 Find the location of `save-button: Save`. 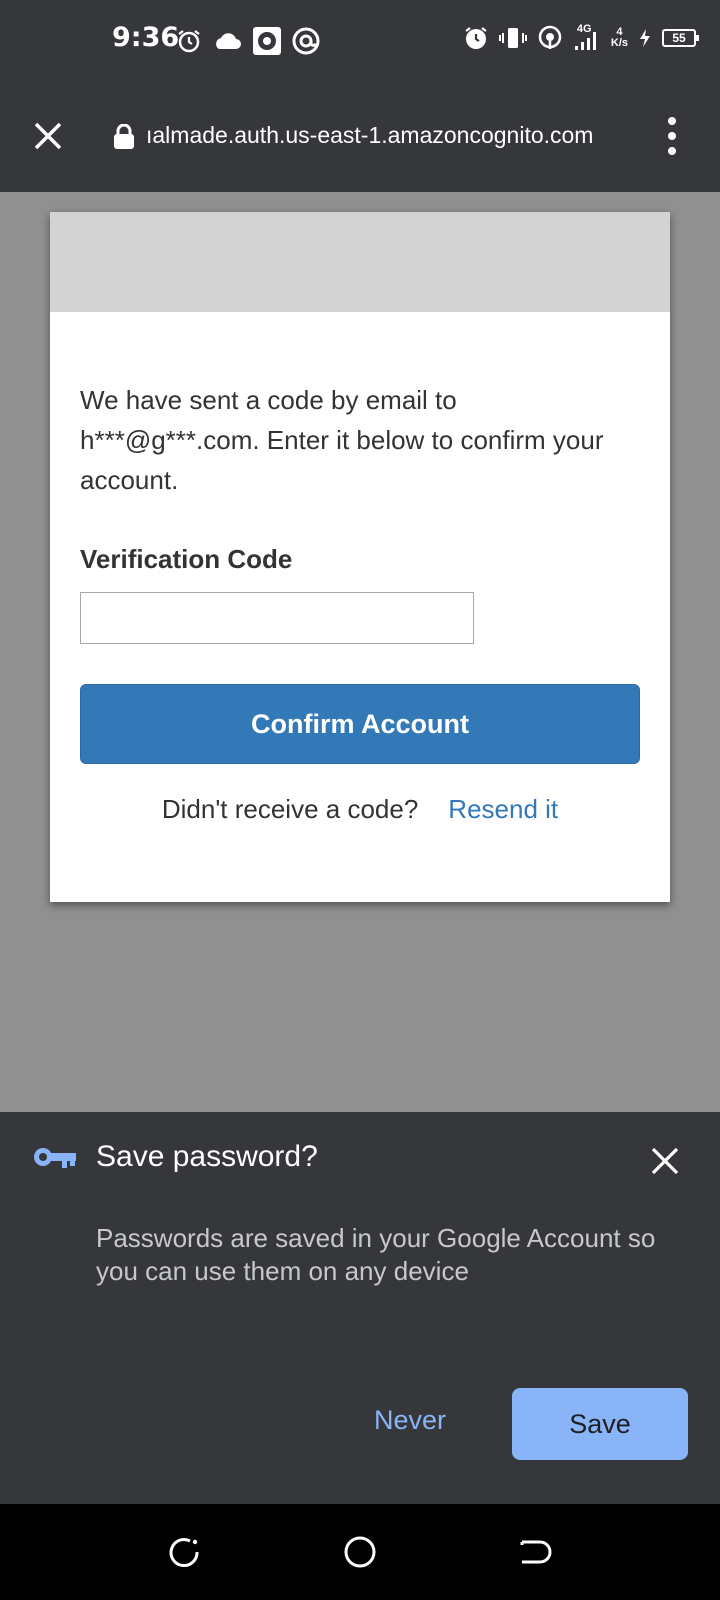

save-button: Save is located at coordinates (600, 1424).